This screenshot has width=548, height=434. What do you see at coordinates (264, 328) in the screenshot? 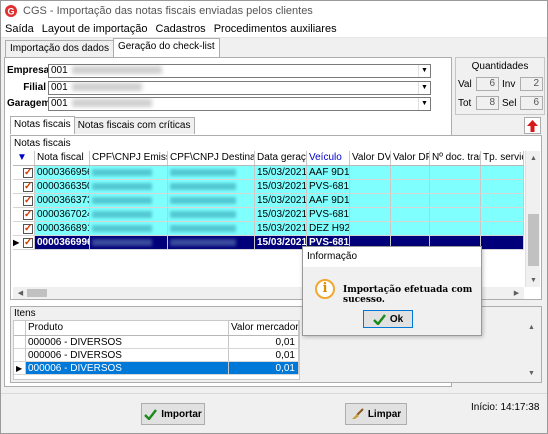
I see `col-valor-mercadoria: Valor mercadoria` at bounding box center [264, 328].